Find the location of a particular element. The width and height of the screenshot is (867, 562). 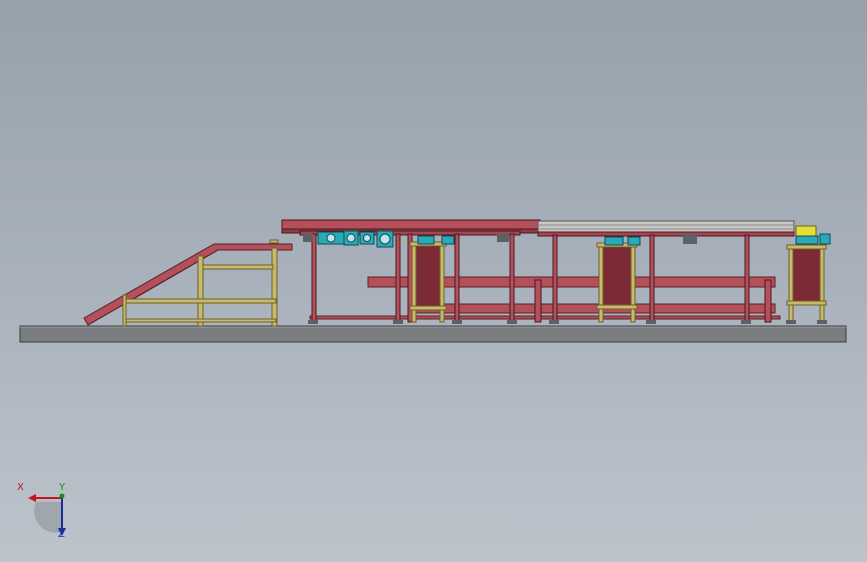

x-axis-label: X is located at coordinates (20, 487).